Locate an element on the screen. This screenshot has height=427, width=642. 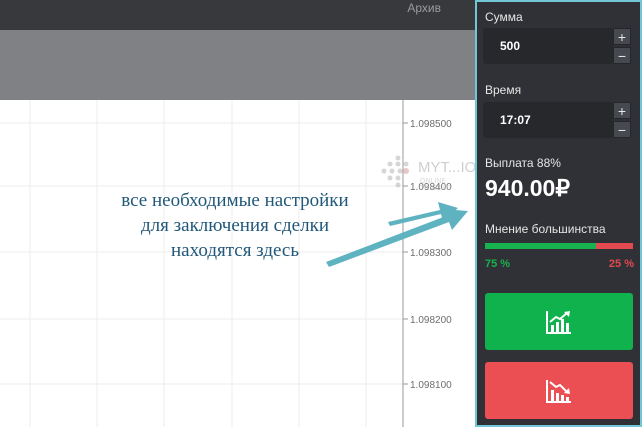
sentiment-bar-fill is located at coordinates (540, 246).